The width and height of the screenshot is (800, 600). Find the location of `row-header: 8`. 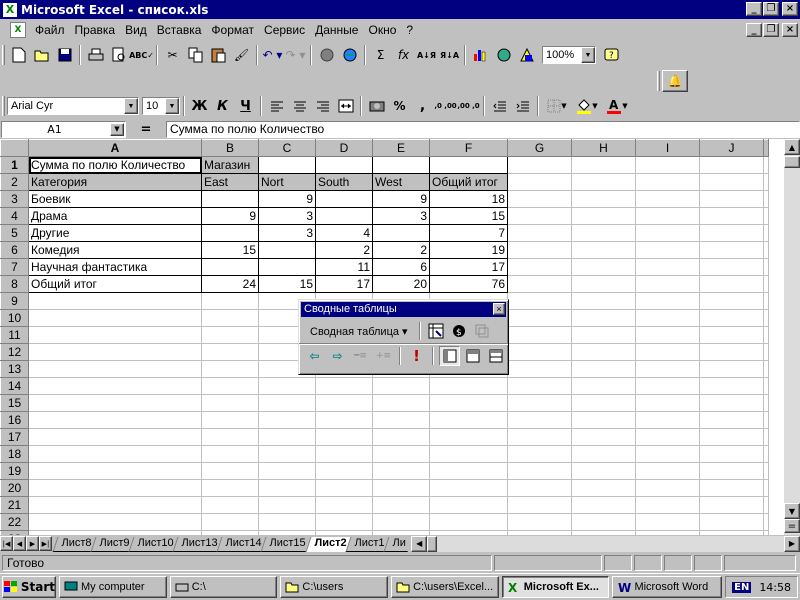

row-header: 8 is located at coordinates (14, 284).